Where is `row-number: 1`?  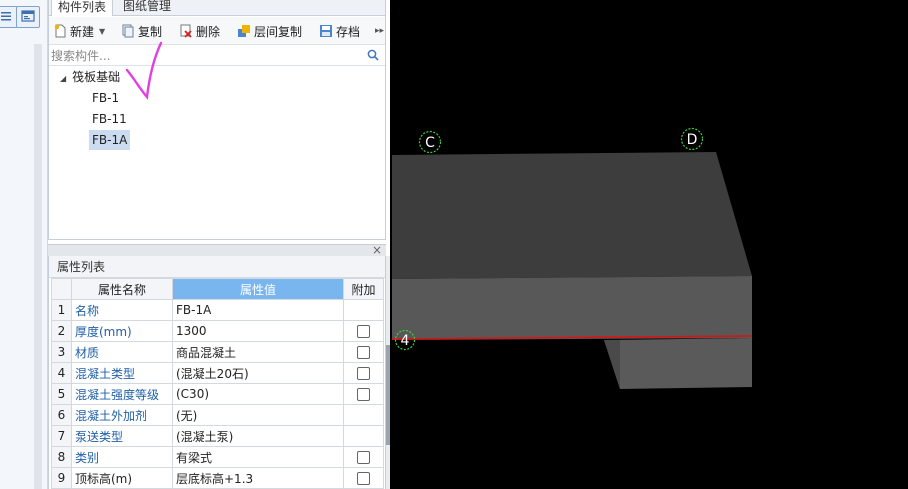 row-number: 1 is located at coordinates (61, 310).